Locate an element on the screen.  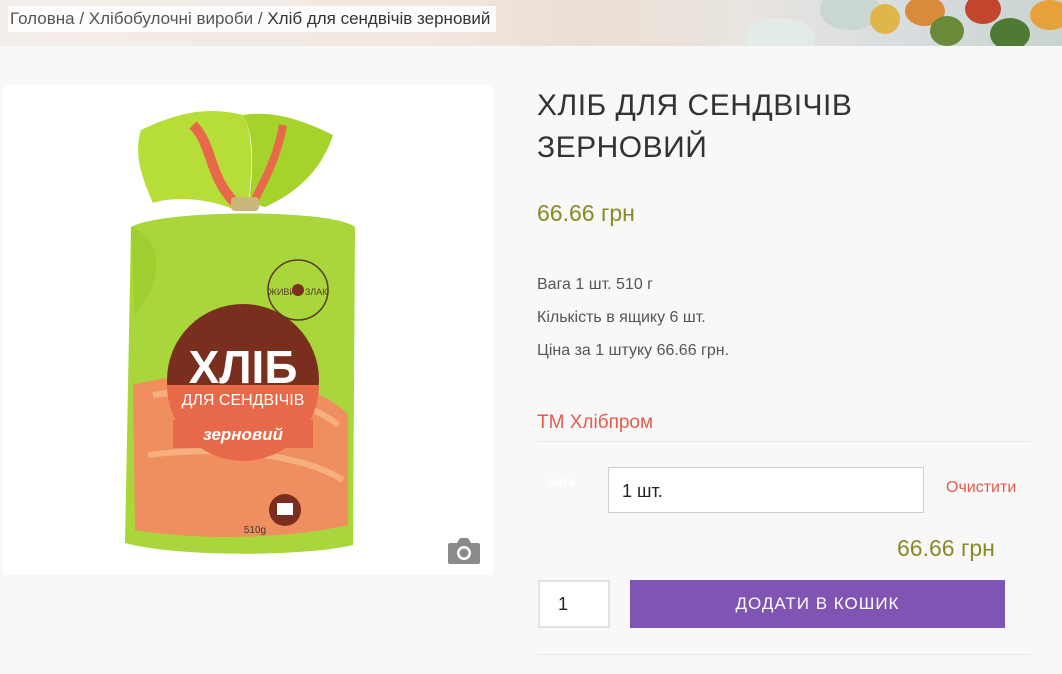
description-line: Ціна за 1 штуку 66.66 грн. is located at coordinates (633, 350).